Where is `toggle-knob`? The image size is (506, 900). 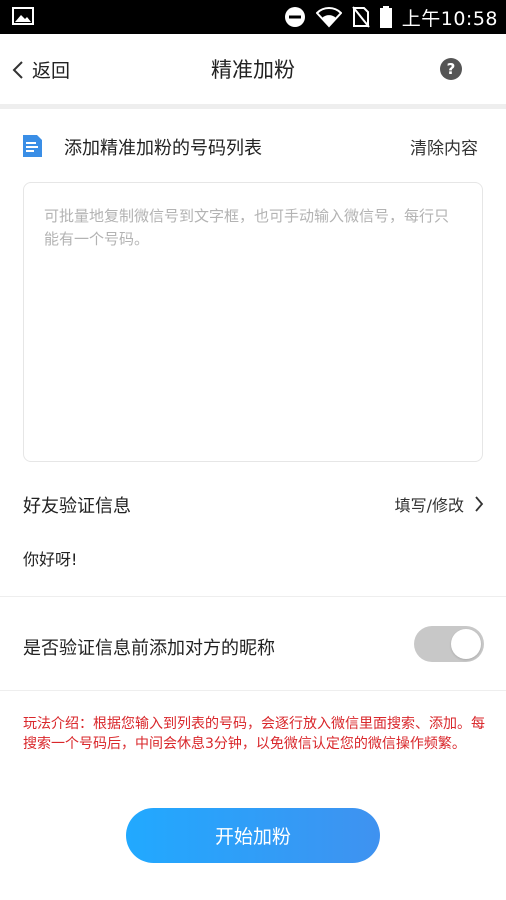
toggle-knob is located at coordinates (466, 644).